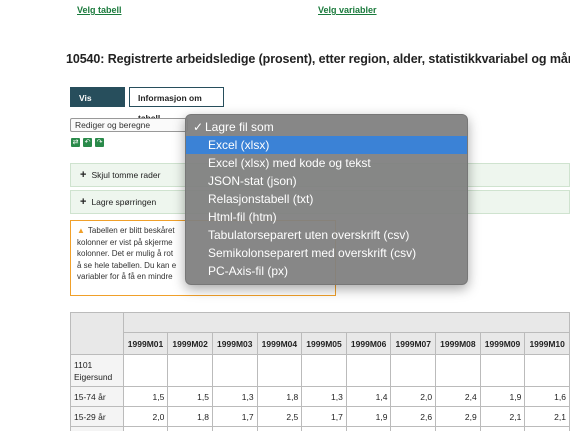  I want to click on menu-header-label: Lagre fil som, so click(239, 127).